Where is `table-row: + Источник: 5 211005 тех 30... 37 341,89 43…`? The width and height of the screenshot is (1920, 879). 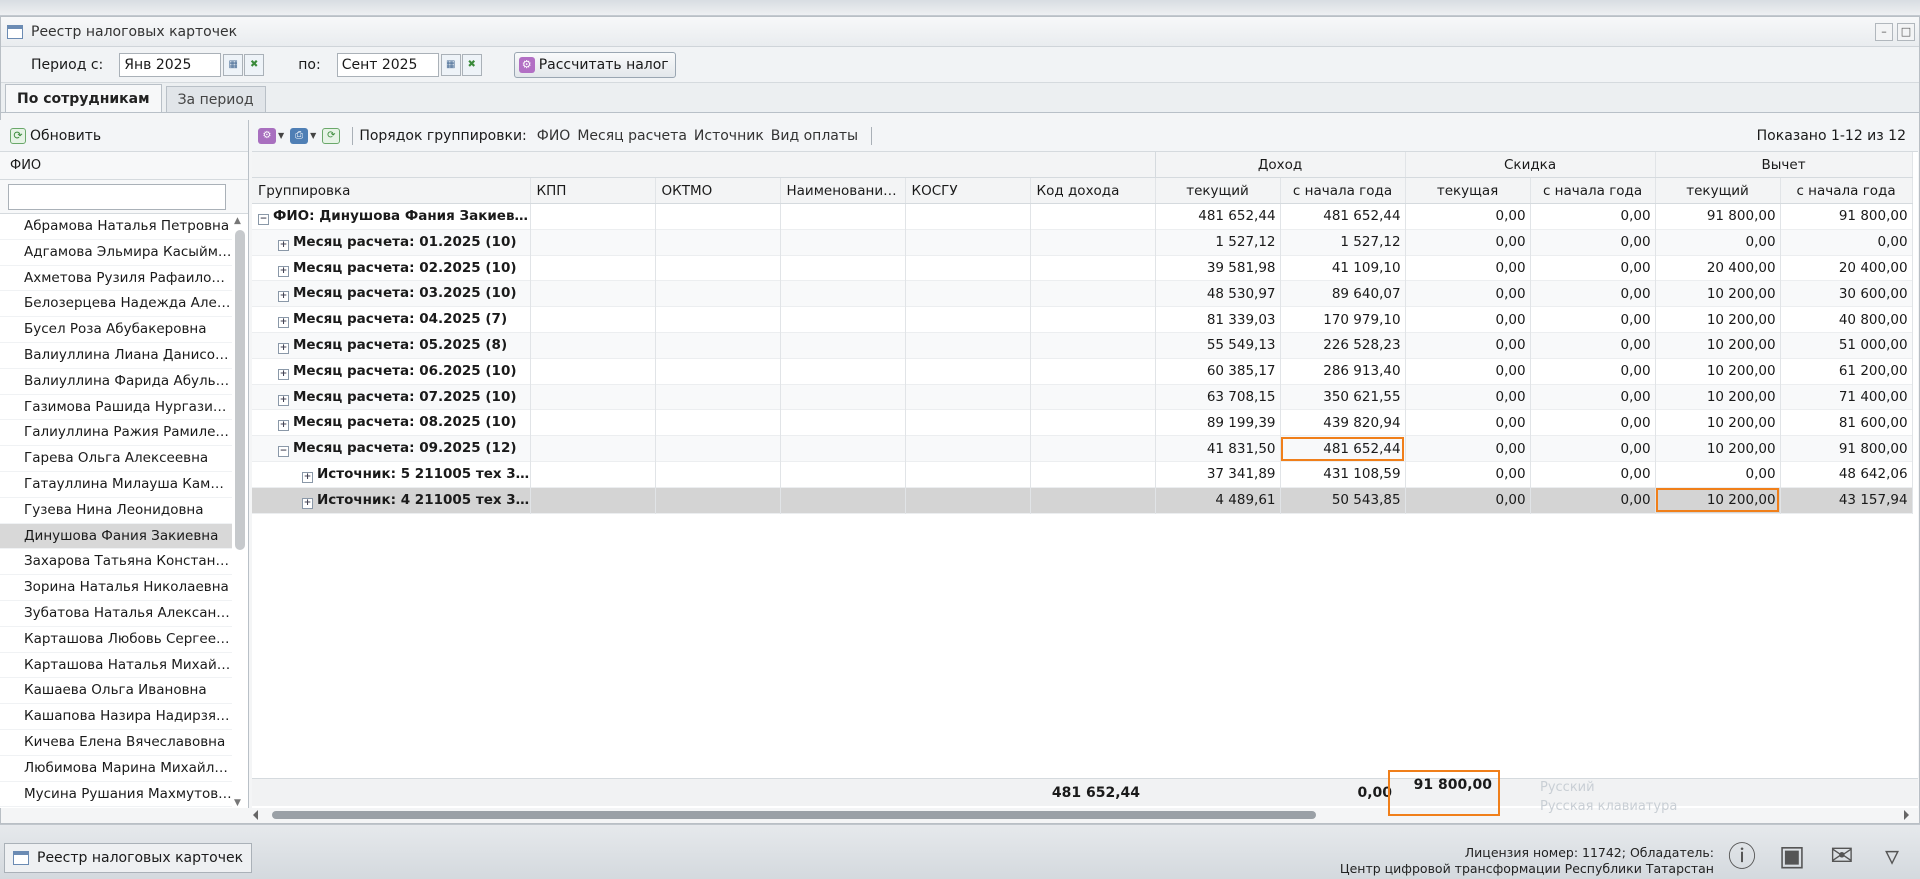
table-row: + Источник: 5 211005 тех 30... 37 341,89 43… is located at coordinates (1082, 474).